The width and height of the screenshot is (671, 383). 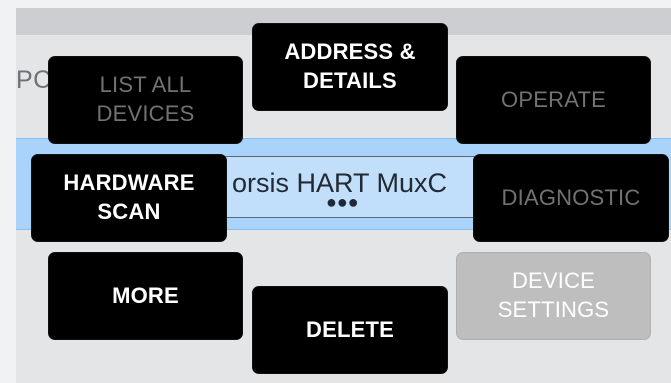 I want to click on more-button: MORE, so click(x=145, y=296).